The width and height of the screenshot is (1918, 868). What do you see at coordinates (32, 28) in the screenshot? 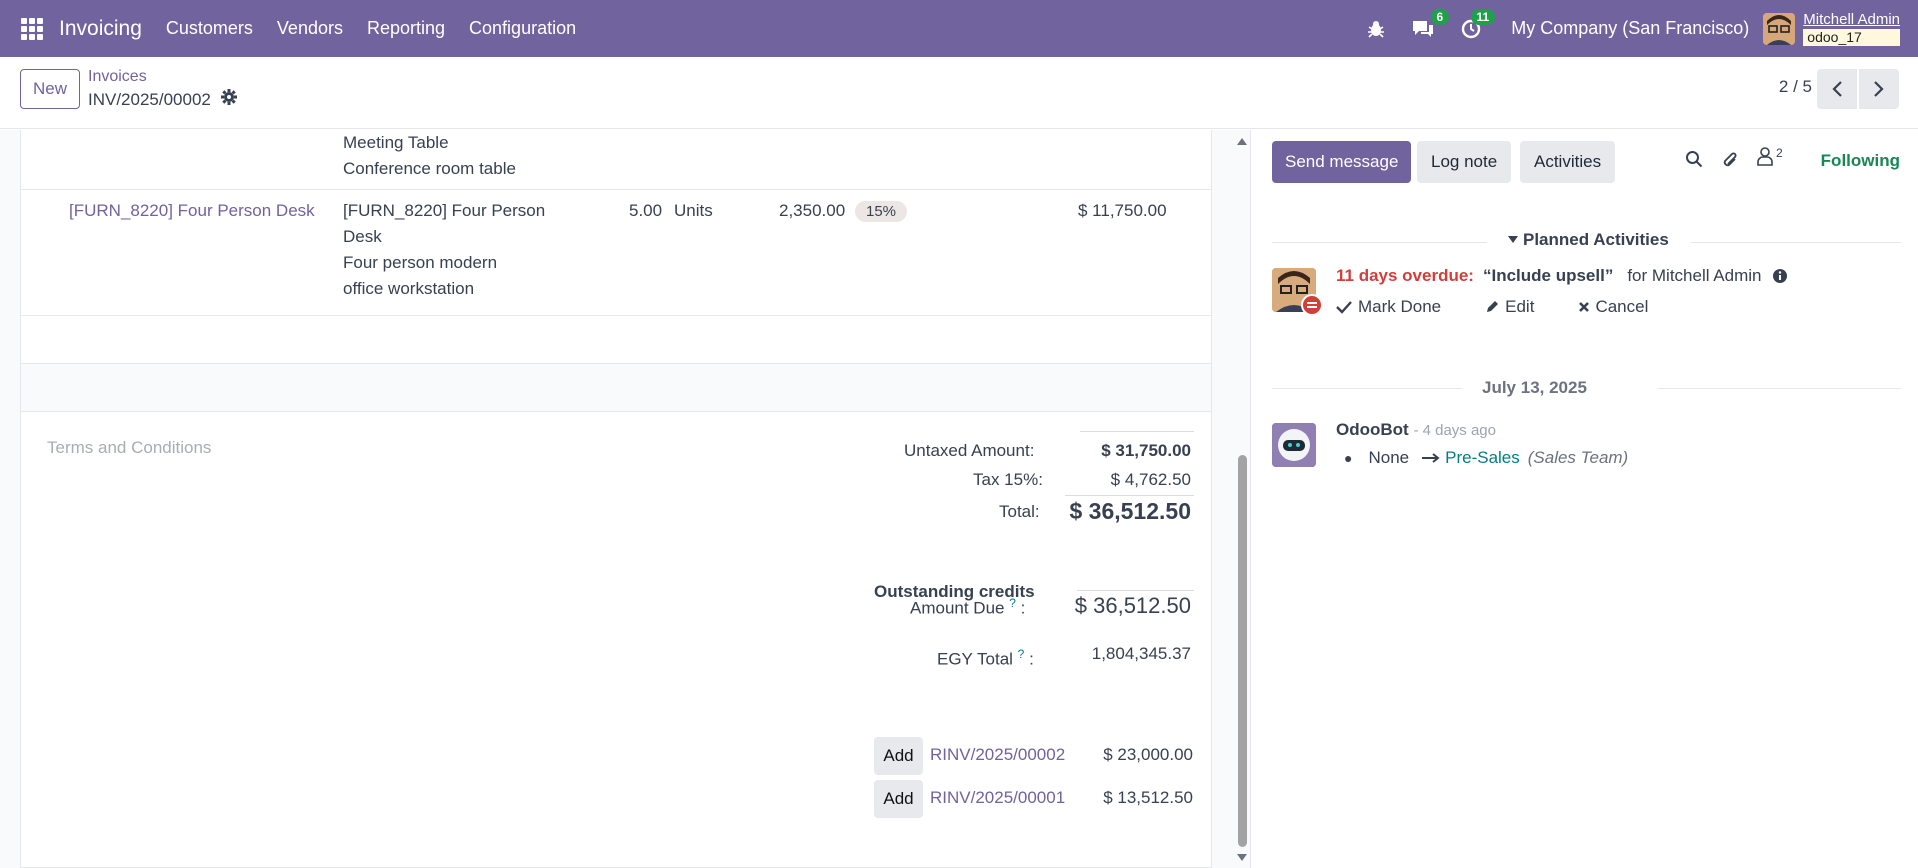
I see `apps-menu-icon` at bounding box center [32, 28].